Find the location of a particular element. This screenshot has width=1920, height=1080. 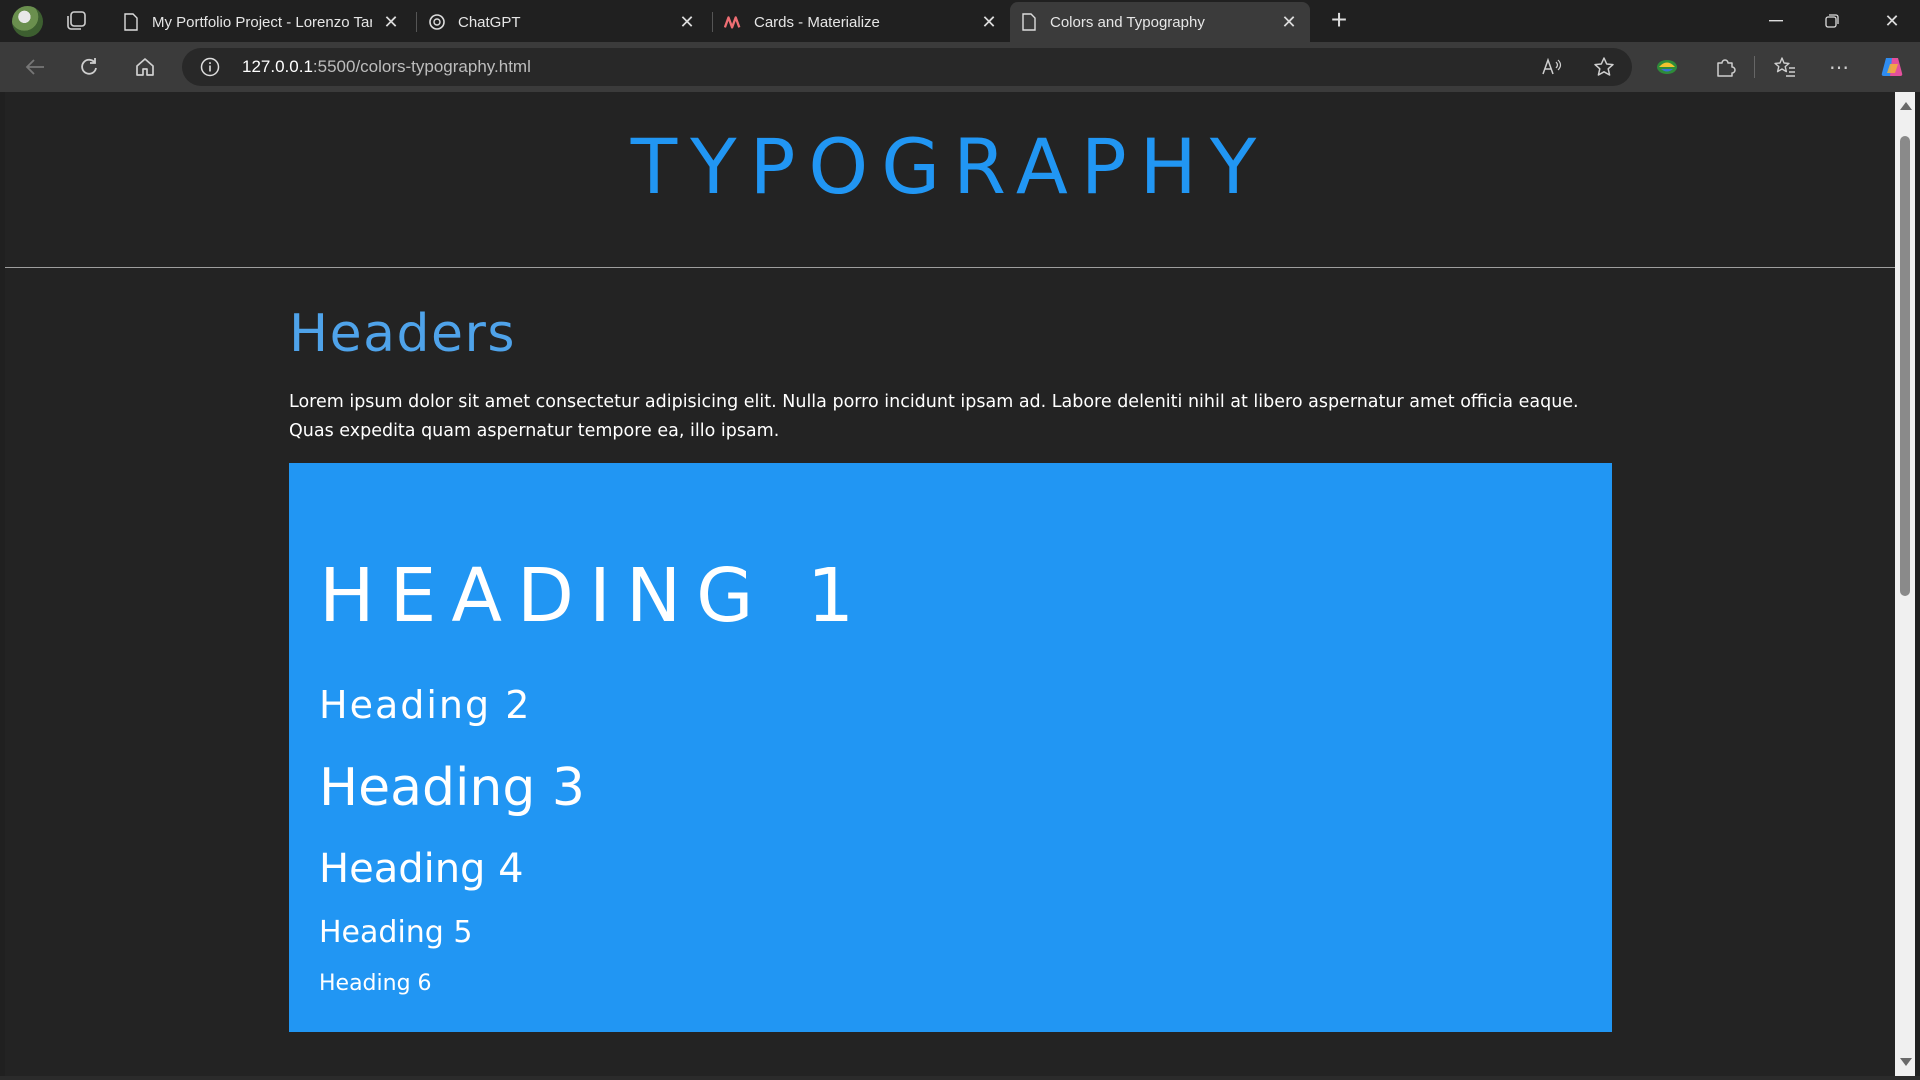

tab-materialize: Cards - Materialize ✕ is located at coordinates (862, 22).